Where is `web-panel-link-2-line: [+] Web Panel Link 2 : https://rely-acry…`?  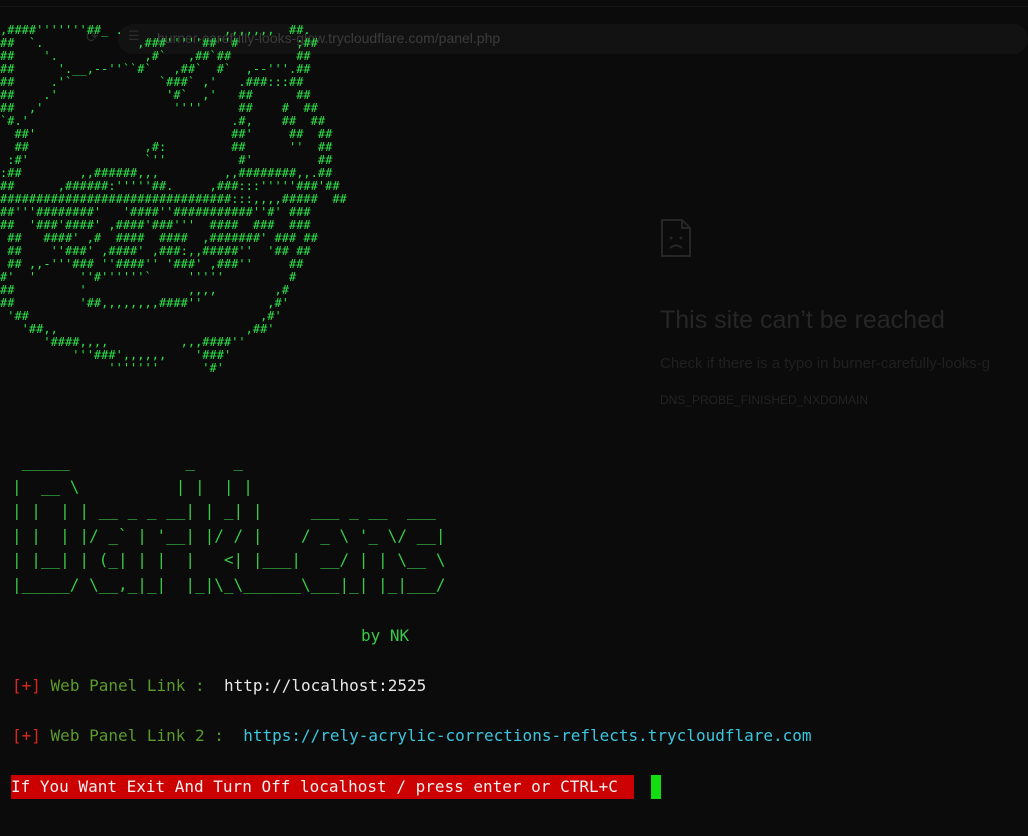
web-panel-link-2-line: [+] Web Panel Link 2 : https://rely-acry… is located at coordinates (412, 735).